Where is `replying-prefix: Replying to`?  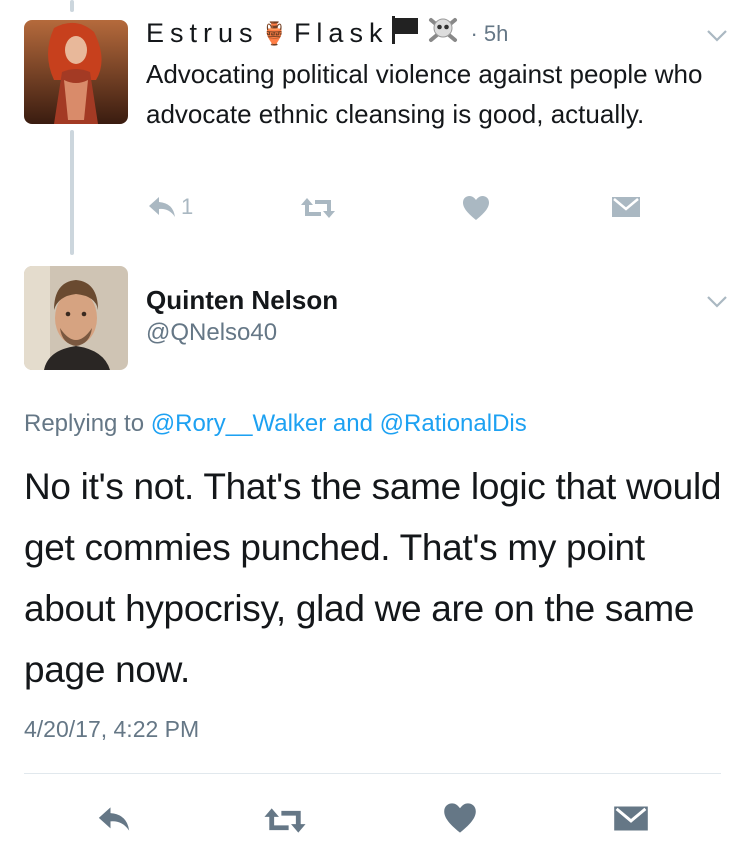 replying-prefix: Replying to is located at coordinates (87, 423).